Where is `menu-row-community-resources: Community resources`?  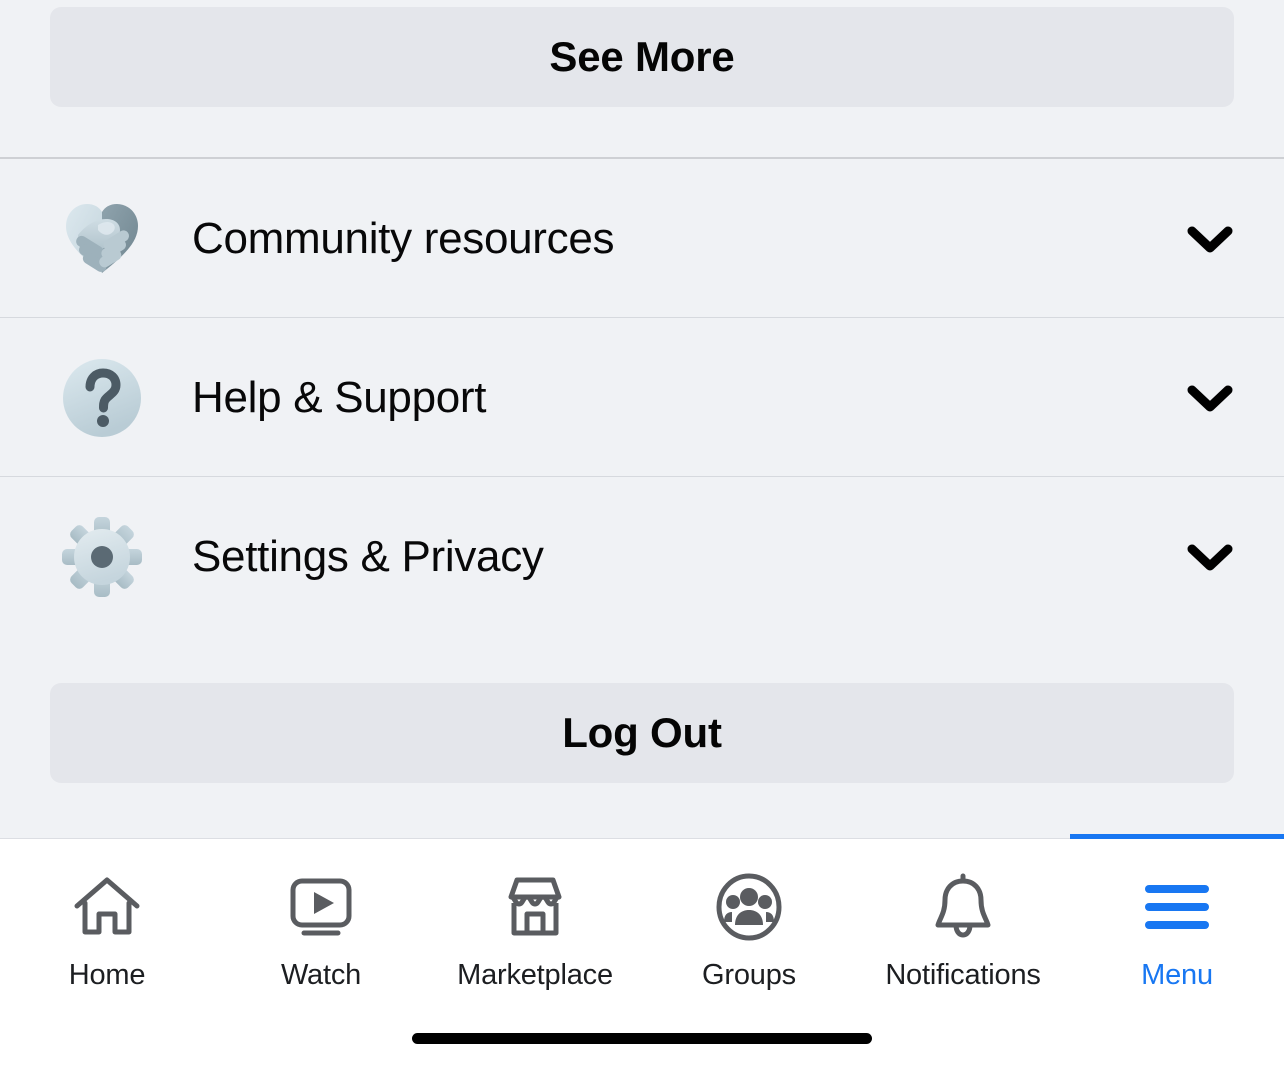
menu-row-community-resources: Community resources is located at coordinates (642, 238).